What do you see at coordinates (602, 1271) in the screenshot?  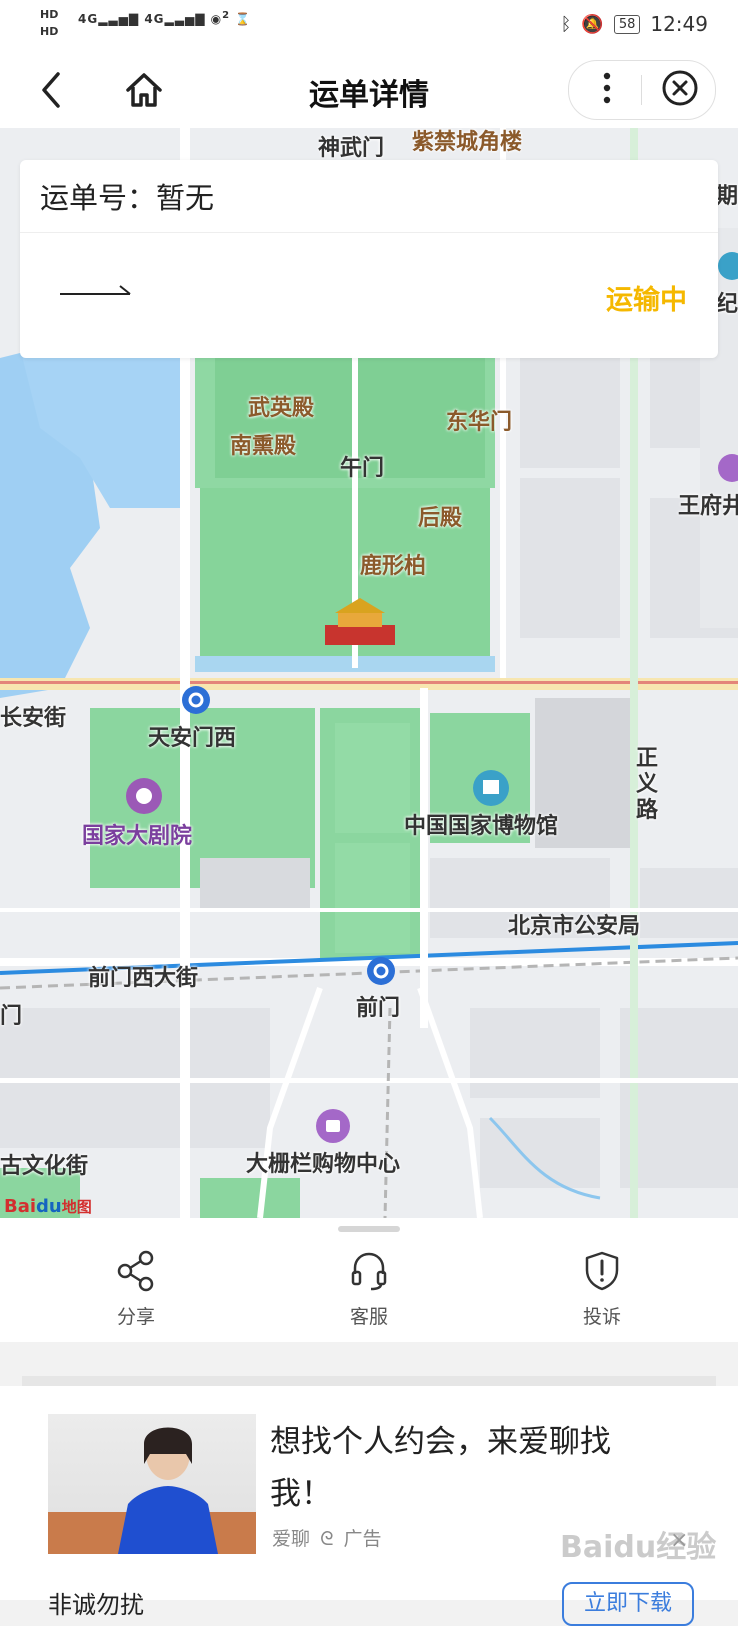 I see `shield-alert-icon` at bounding box center [602, 1271].